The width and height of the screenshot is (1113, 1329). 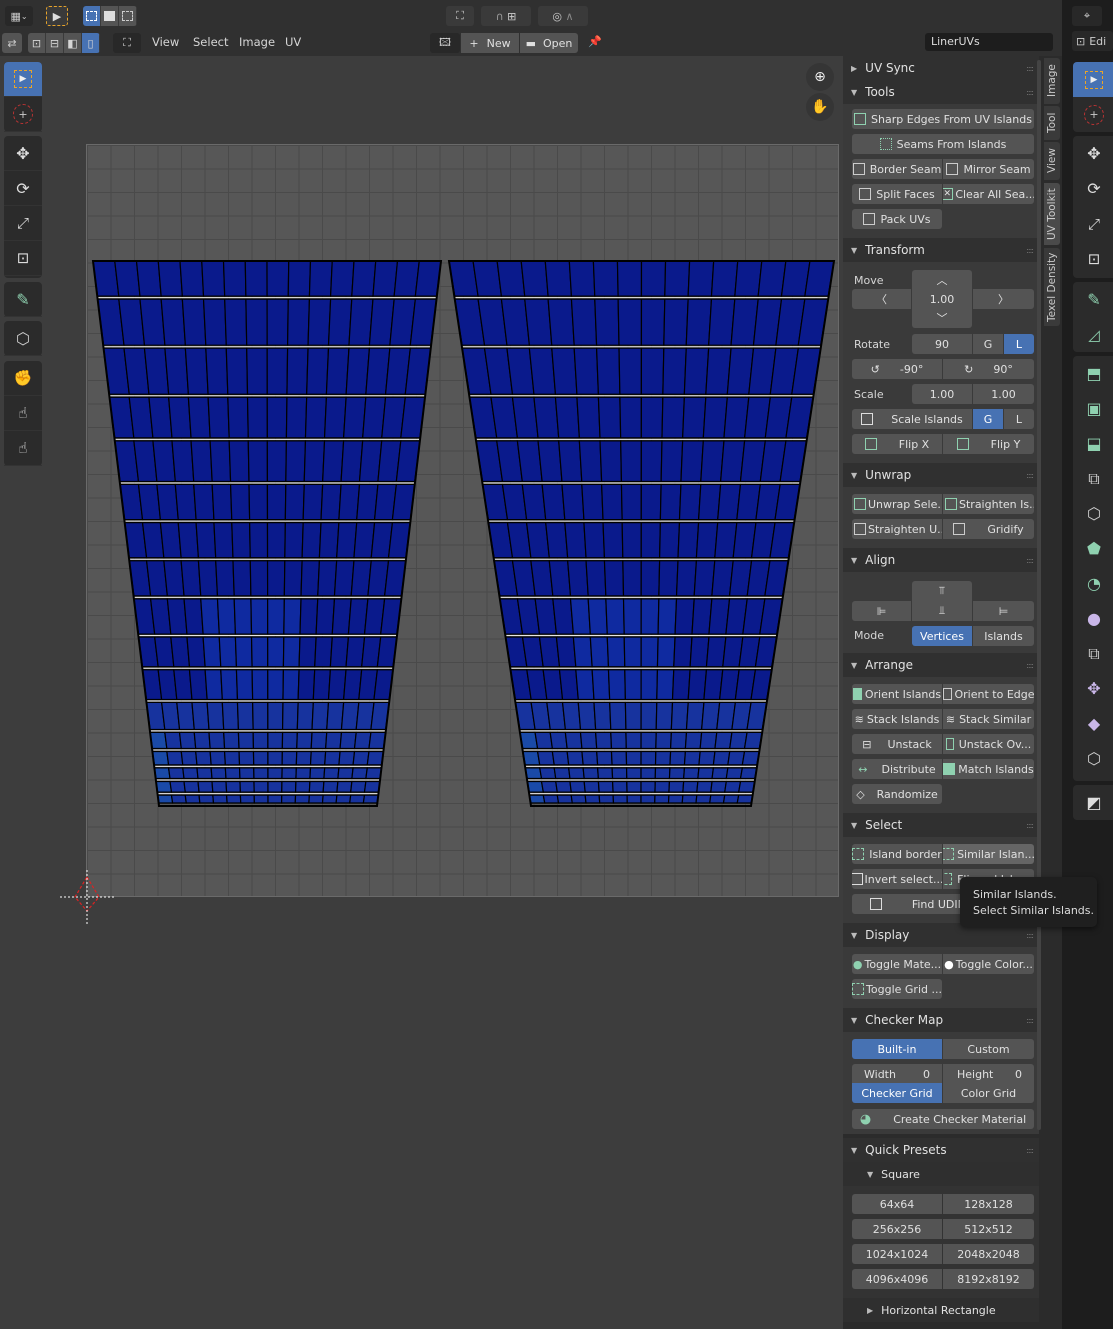 I want to click on menu-view: View, so click(x=165, y=42).